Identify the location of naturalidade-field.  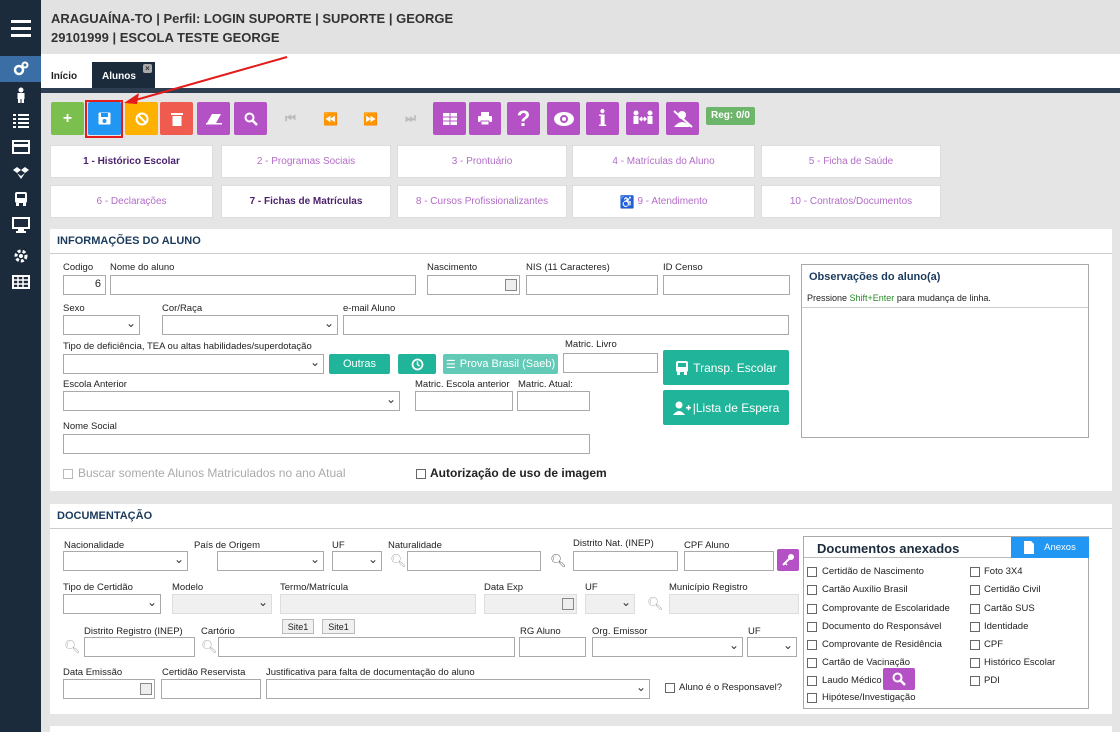
(474, 561).